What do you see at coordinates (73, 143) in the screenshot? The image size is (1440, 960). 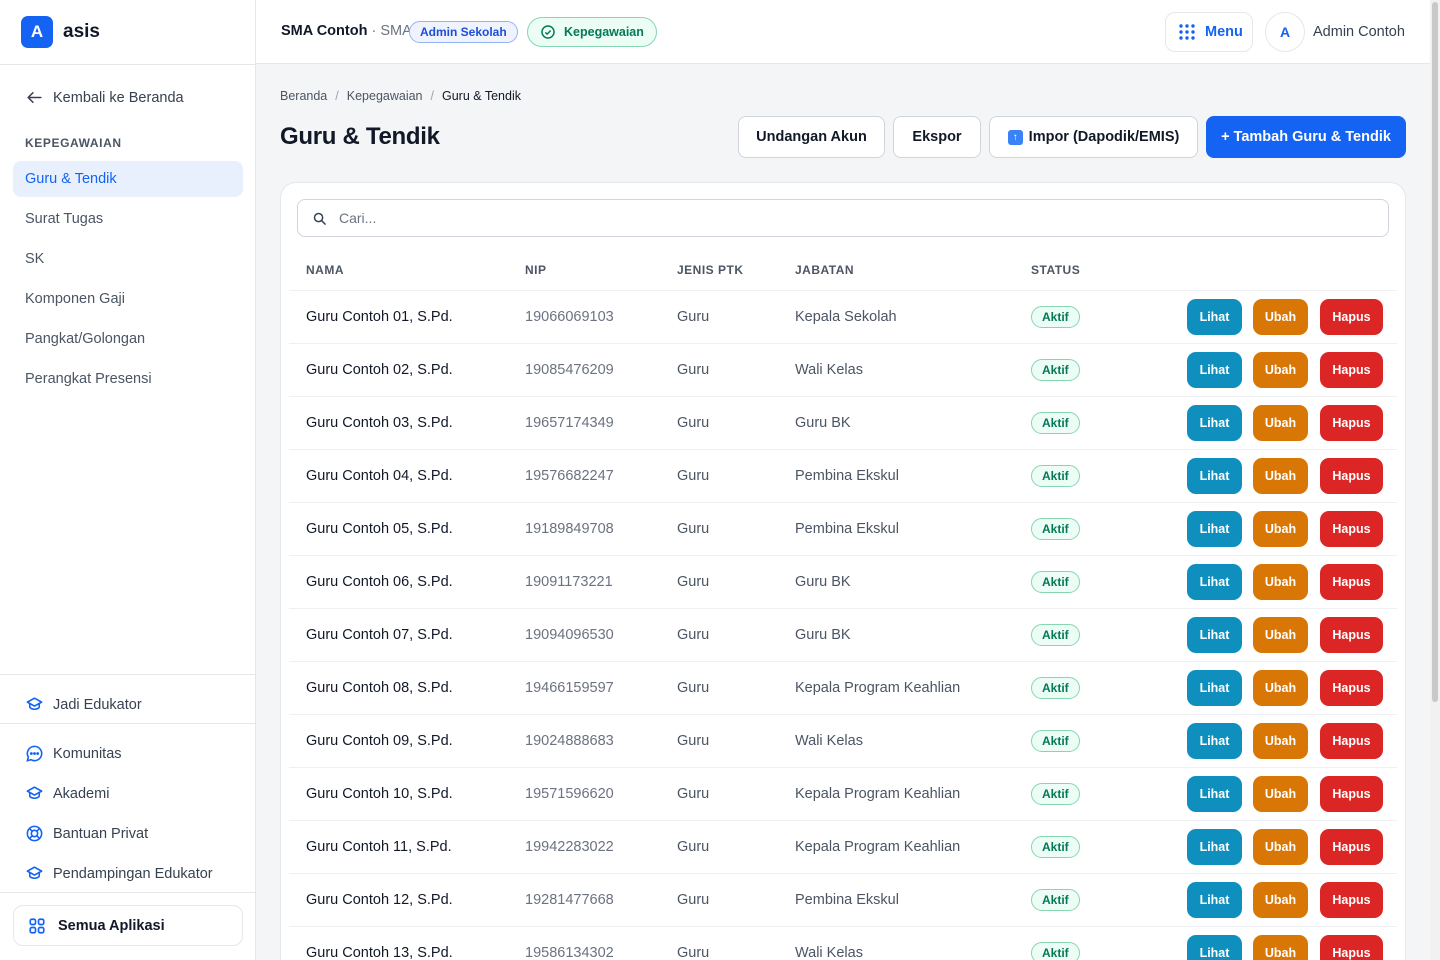 I see `section-label: KEPEGAWAIAN` at bounding box center [73, 143].